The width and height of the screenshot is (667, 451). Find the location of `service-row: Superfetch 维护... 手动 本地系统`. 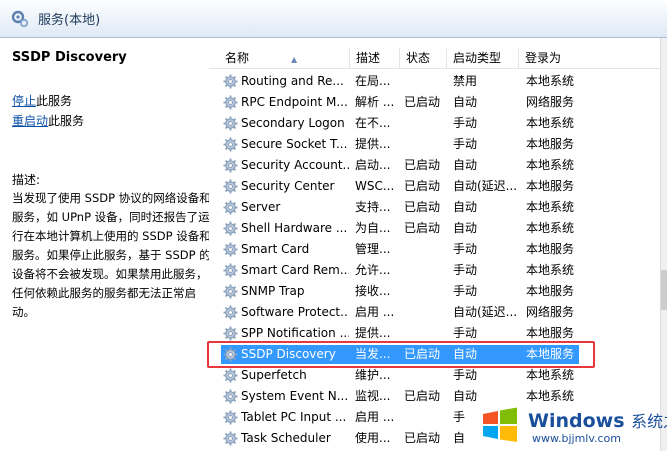

service-row: Superfetch 维护... 手动 本地系统 is located at coordinates (438, 375).